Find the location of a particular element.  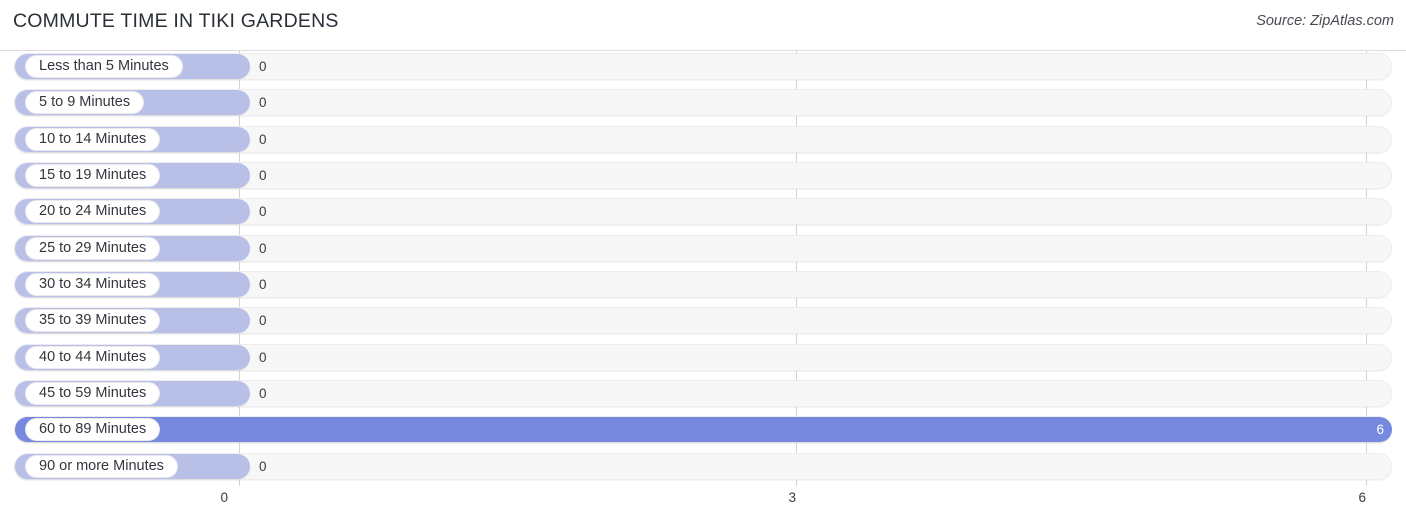

bar-category-label: 5 to 9 Minutes is located at coordinates (85, 103).